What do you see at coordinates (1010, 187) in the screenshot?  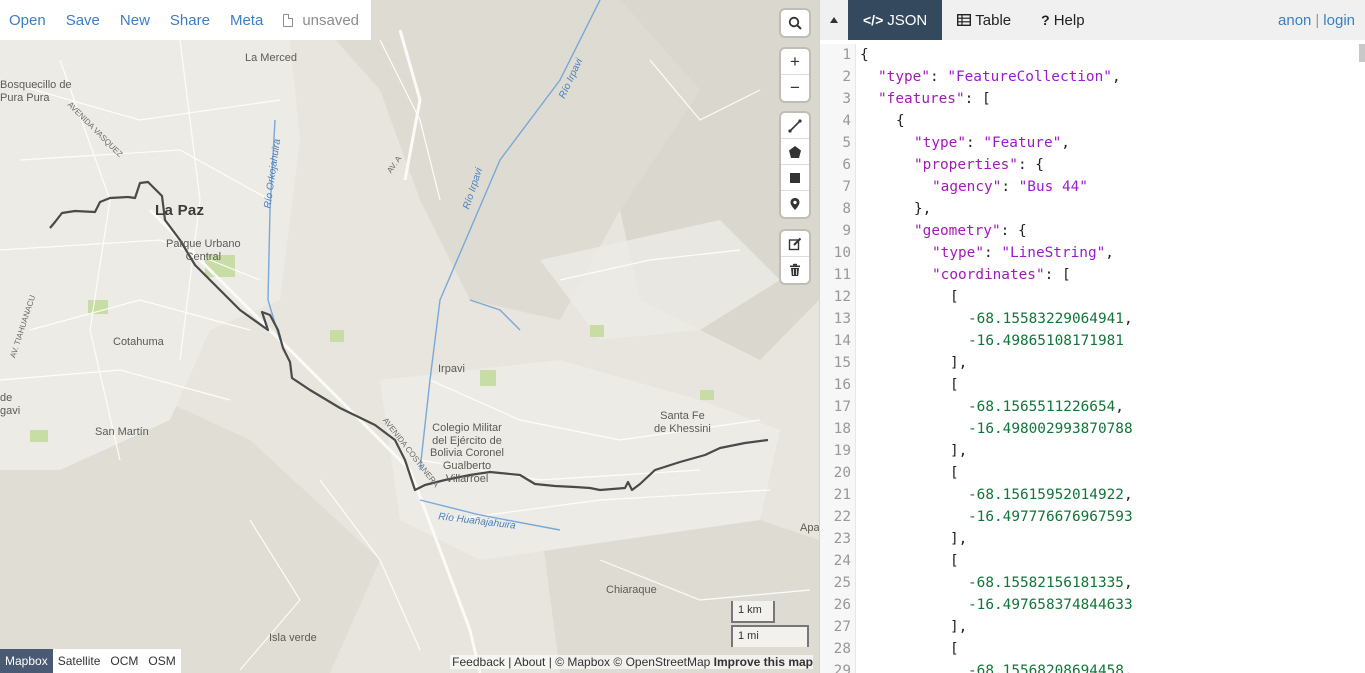 I see `line-code: "agency": "Bus 44"` at bounding box center [1010, 187].